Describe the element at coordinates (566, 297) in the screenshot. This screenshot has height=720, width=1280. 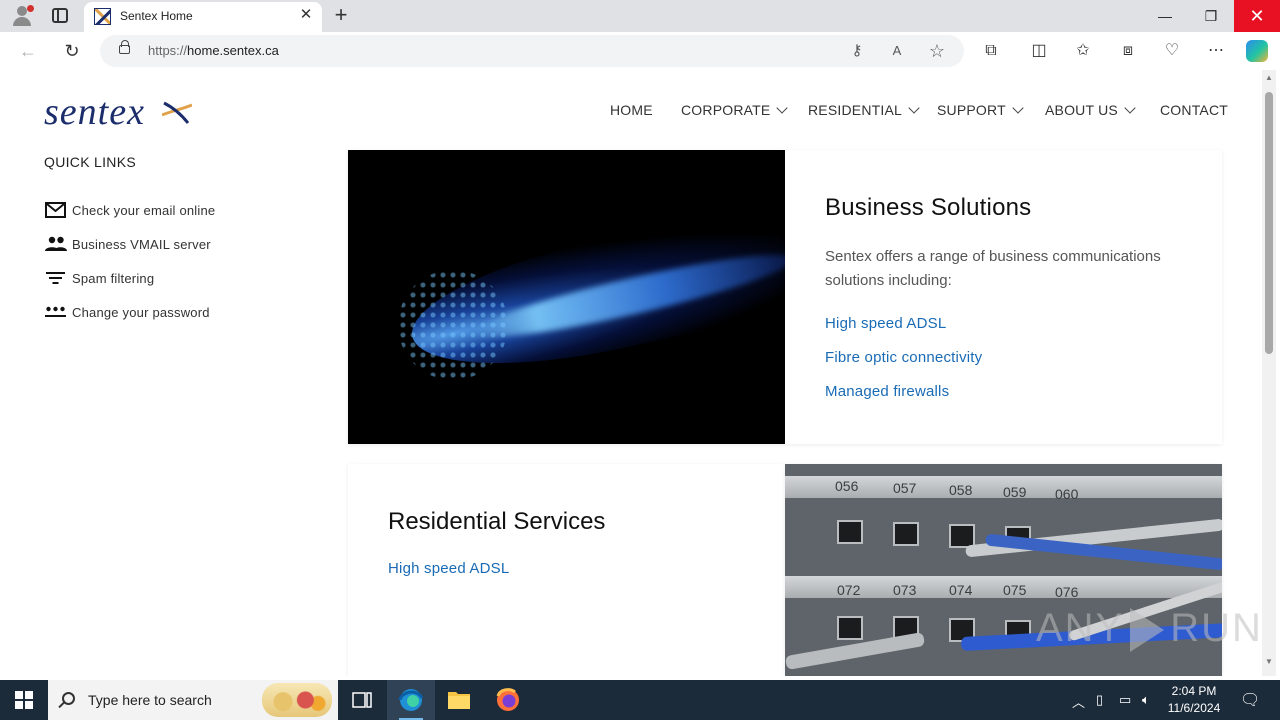
I see `fibre-optic-image` at that location.